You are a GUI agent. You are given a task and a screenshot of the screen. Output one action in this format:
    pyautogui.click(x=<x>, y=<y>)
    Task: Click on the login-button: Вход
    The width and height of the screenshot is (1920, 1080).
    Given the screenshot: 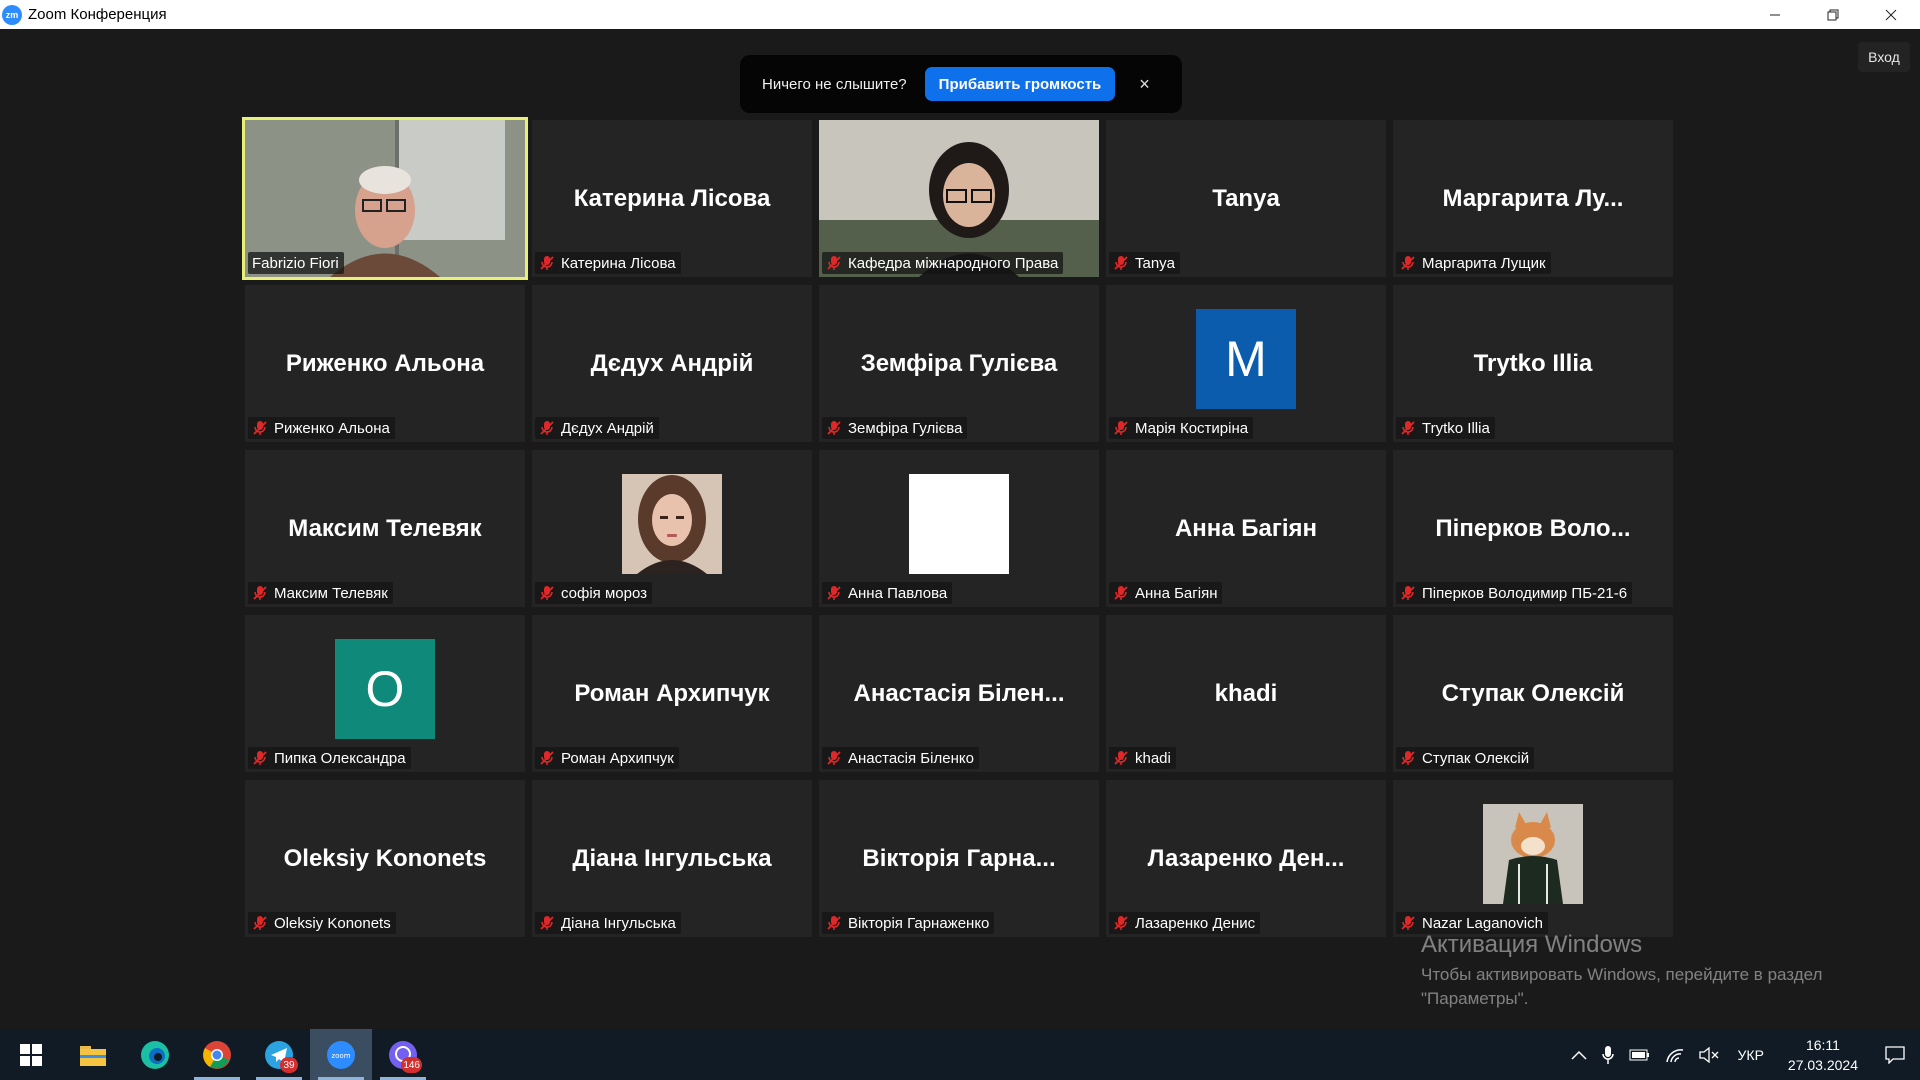 What is the action you would take?
    pyautogui.click(x=1884, y=57)
    